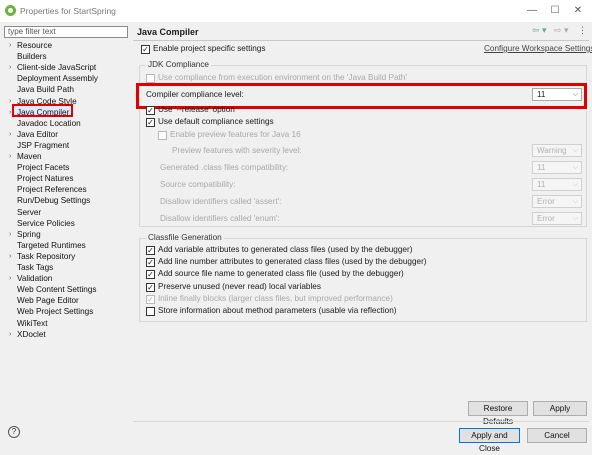 The image size is (592, 455). What do you see at coordinates (150, 78) in the screenshot?
I see `use-exec-env-checkbox` at bounding box center [150, 78].